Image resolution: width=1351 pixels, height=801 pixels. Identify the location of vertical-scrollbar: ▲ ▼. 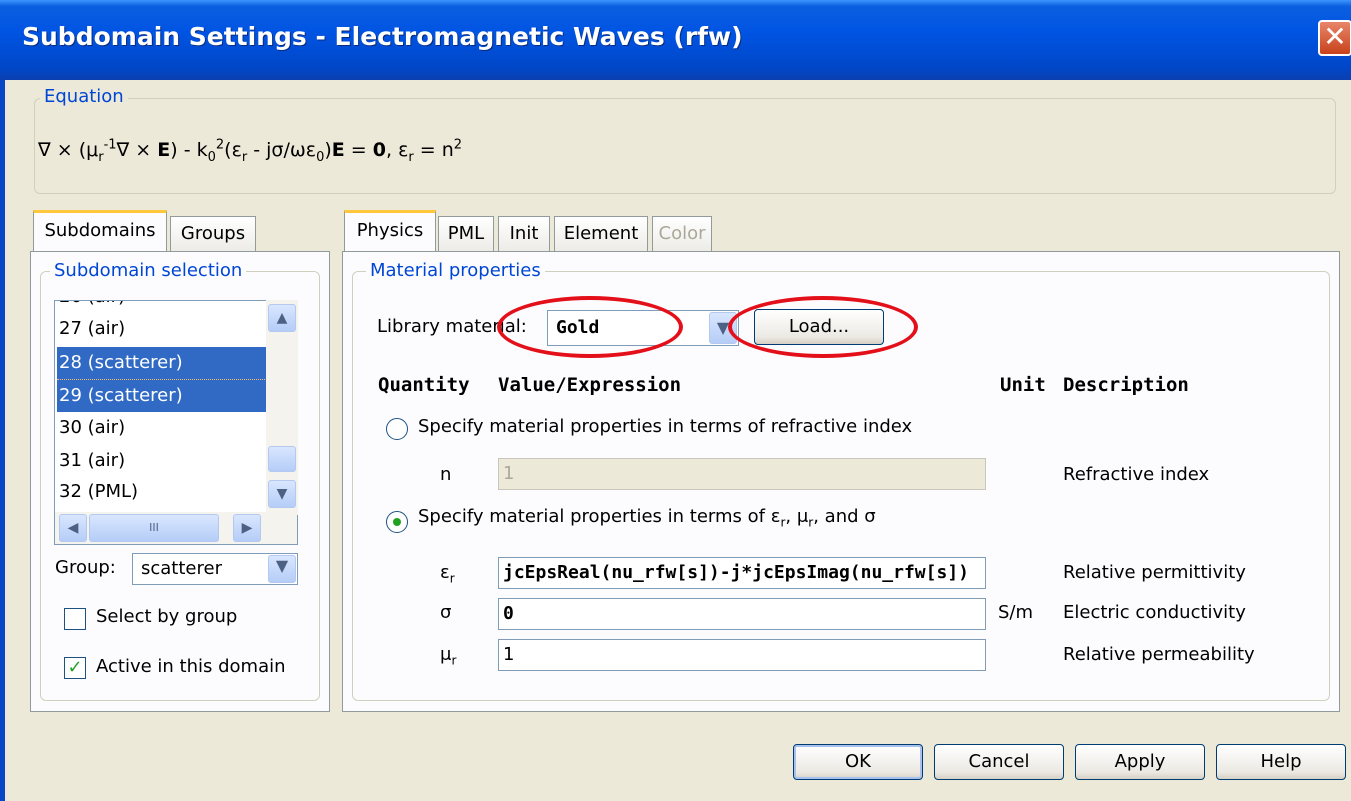
(282, 407).